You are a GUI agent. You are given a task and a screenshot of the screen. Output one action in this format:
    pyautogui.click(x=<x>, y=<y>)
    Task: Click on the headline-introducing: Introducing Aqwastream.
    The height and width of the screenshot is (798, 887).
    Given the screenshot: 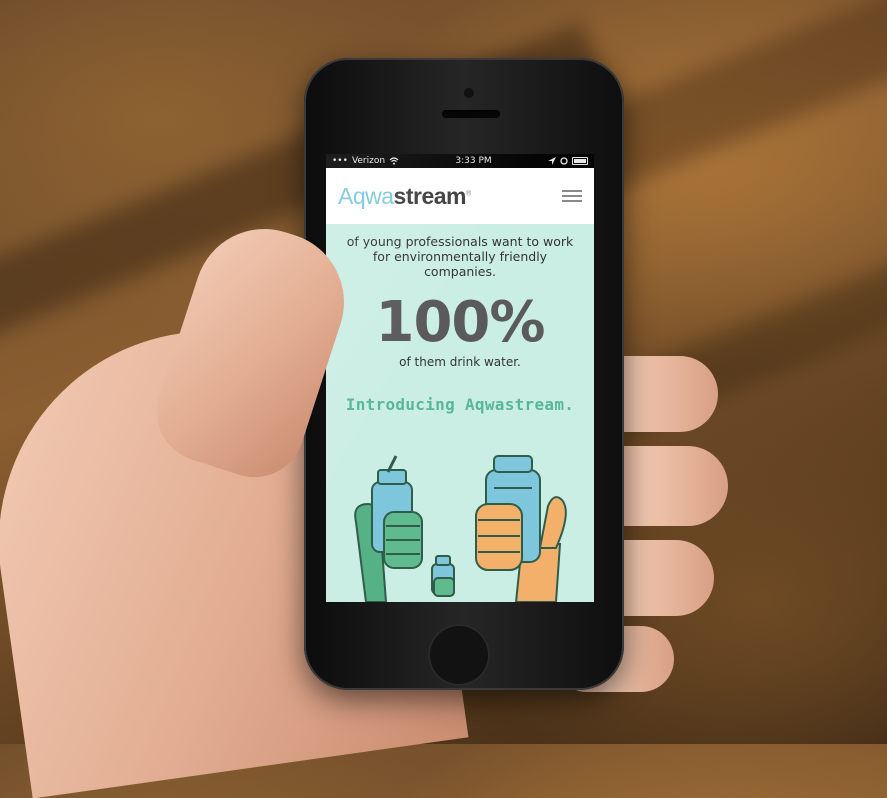 What is the action you would take?
    pyautogui.click(x=460, y=404)
    